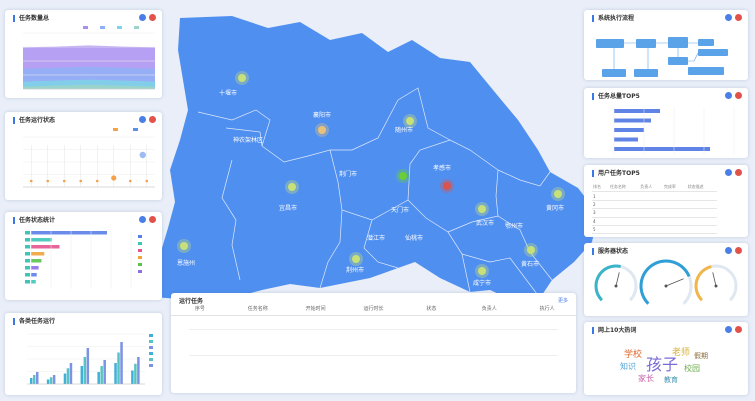 The height and width of the screenshot is (401, 755). I want to click on city-label: 荆门市, so click(348, 174).